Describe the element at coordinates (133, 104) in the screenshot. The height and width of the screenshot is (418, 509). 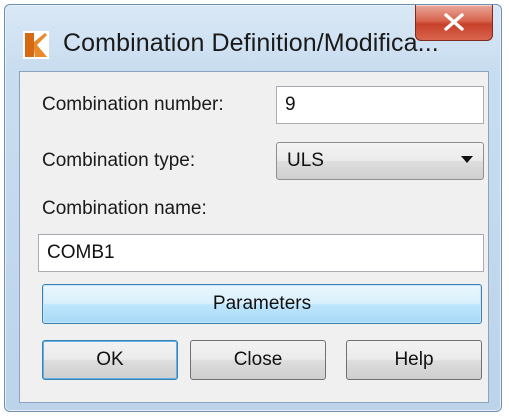
I see `combination-number-label: Combination number:` at that location.